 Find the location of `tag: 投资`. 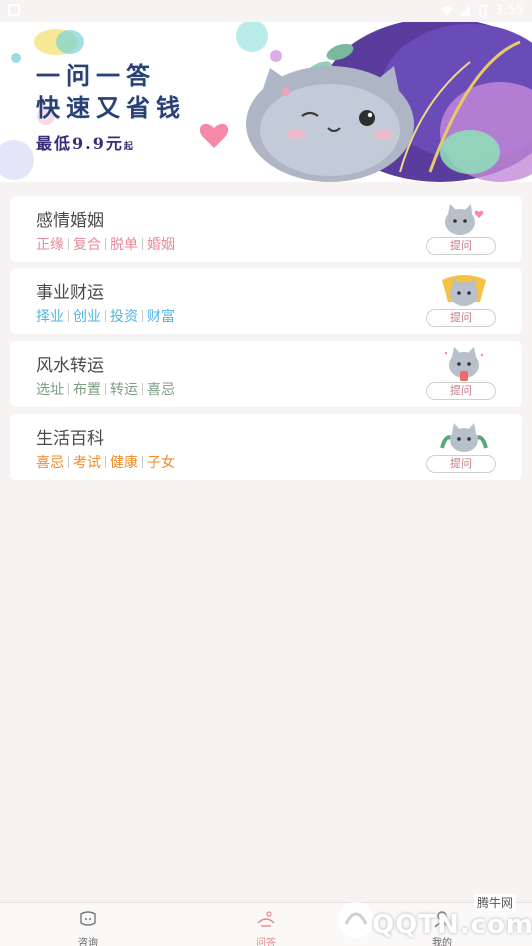

tag: 投资 is located at coordinates (124, 316).